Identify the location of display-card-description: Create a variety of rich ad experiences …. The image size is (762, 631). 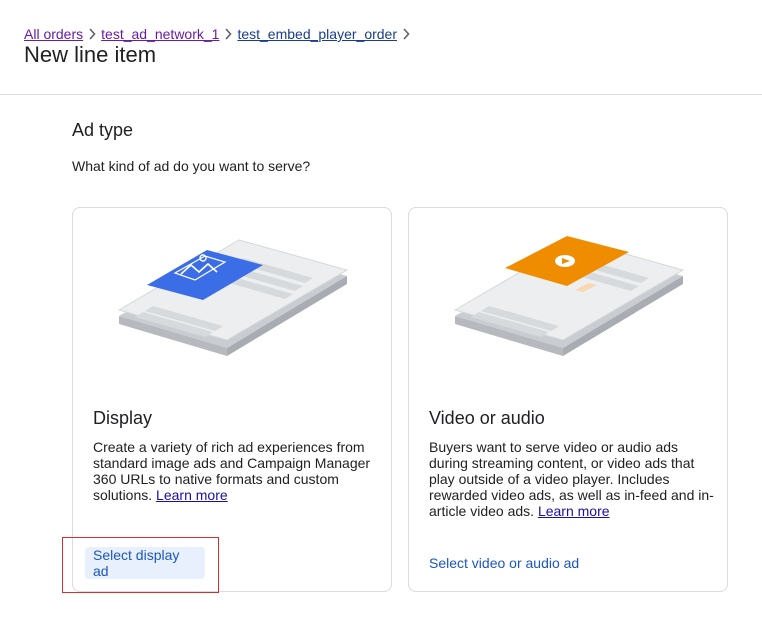
(235, 471).